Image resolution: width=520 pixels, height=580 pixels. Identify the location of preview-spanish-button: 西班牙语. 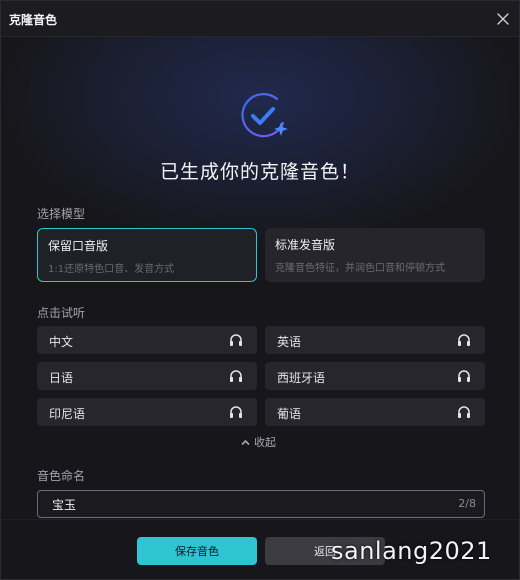
(375, 376).